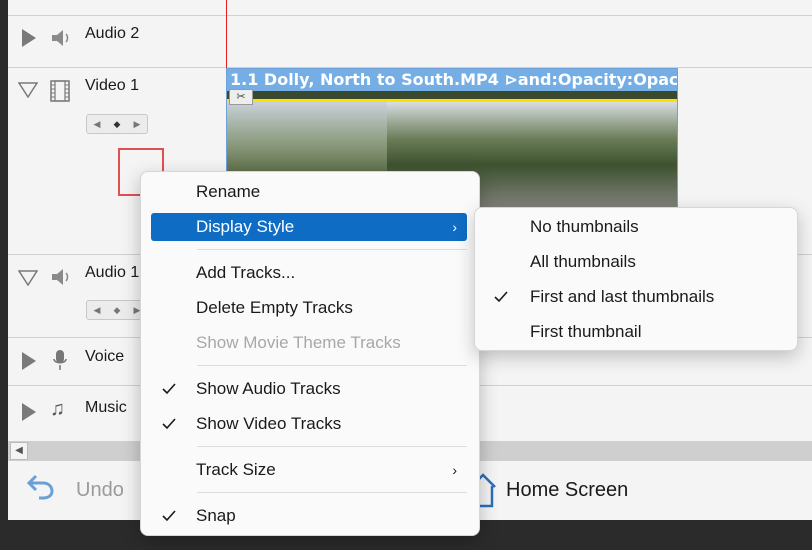 The height and width of the screenshot is (550, 812). Describe the element at coordinates (586, 331) in the screenshot. I see `submenu-item-label: First thumbnail` at that location.